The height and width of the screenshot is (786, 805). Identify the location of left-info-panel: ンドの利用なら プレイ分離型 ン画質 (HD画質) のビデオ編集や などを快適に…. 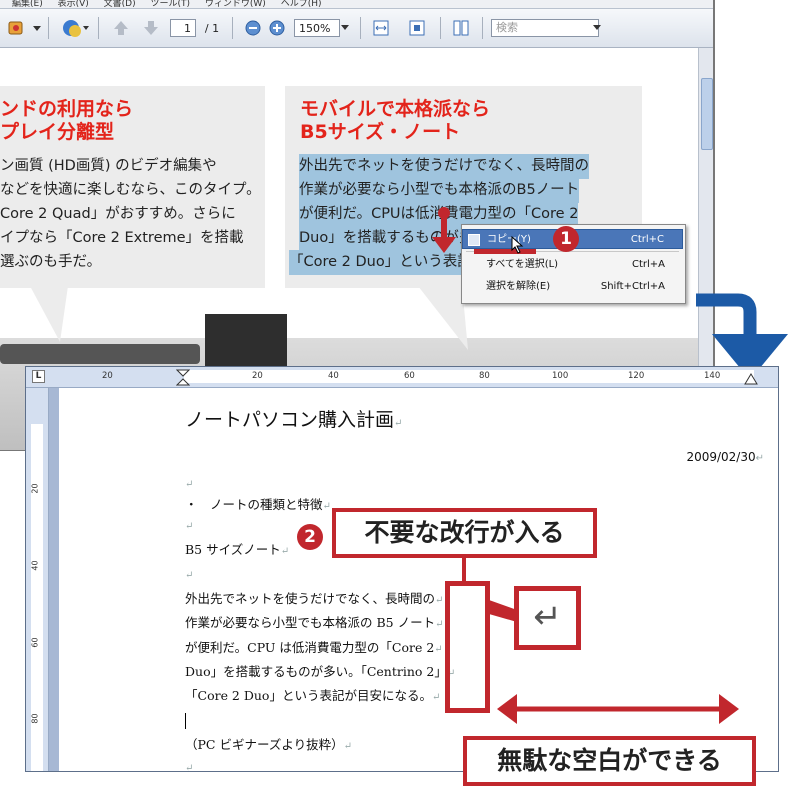
(132, 187).